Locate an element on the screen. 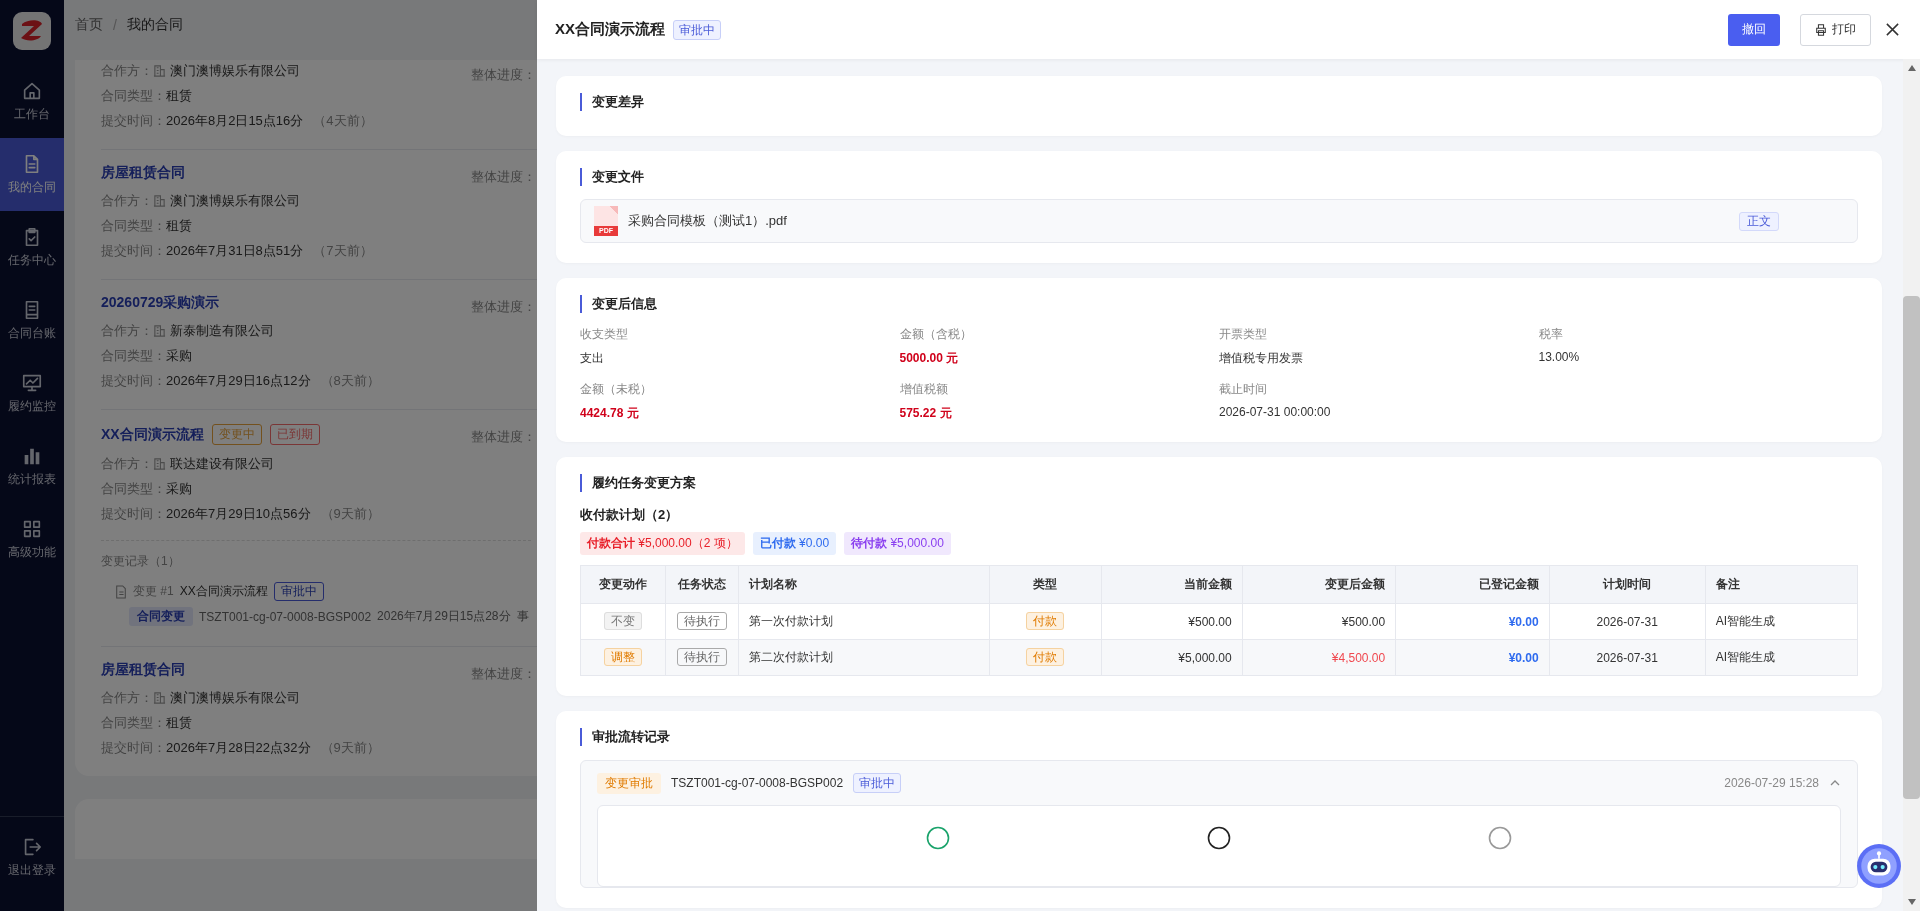  nav-item: 高级功能 is located at coordinates (32, 539).